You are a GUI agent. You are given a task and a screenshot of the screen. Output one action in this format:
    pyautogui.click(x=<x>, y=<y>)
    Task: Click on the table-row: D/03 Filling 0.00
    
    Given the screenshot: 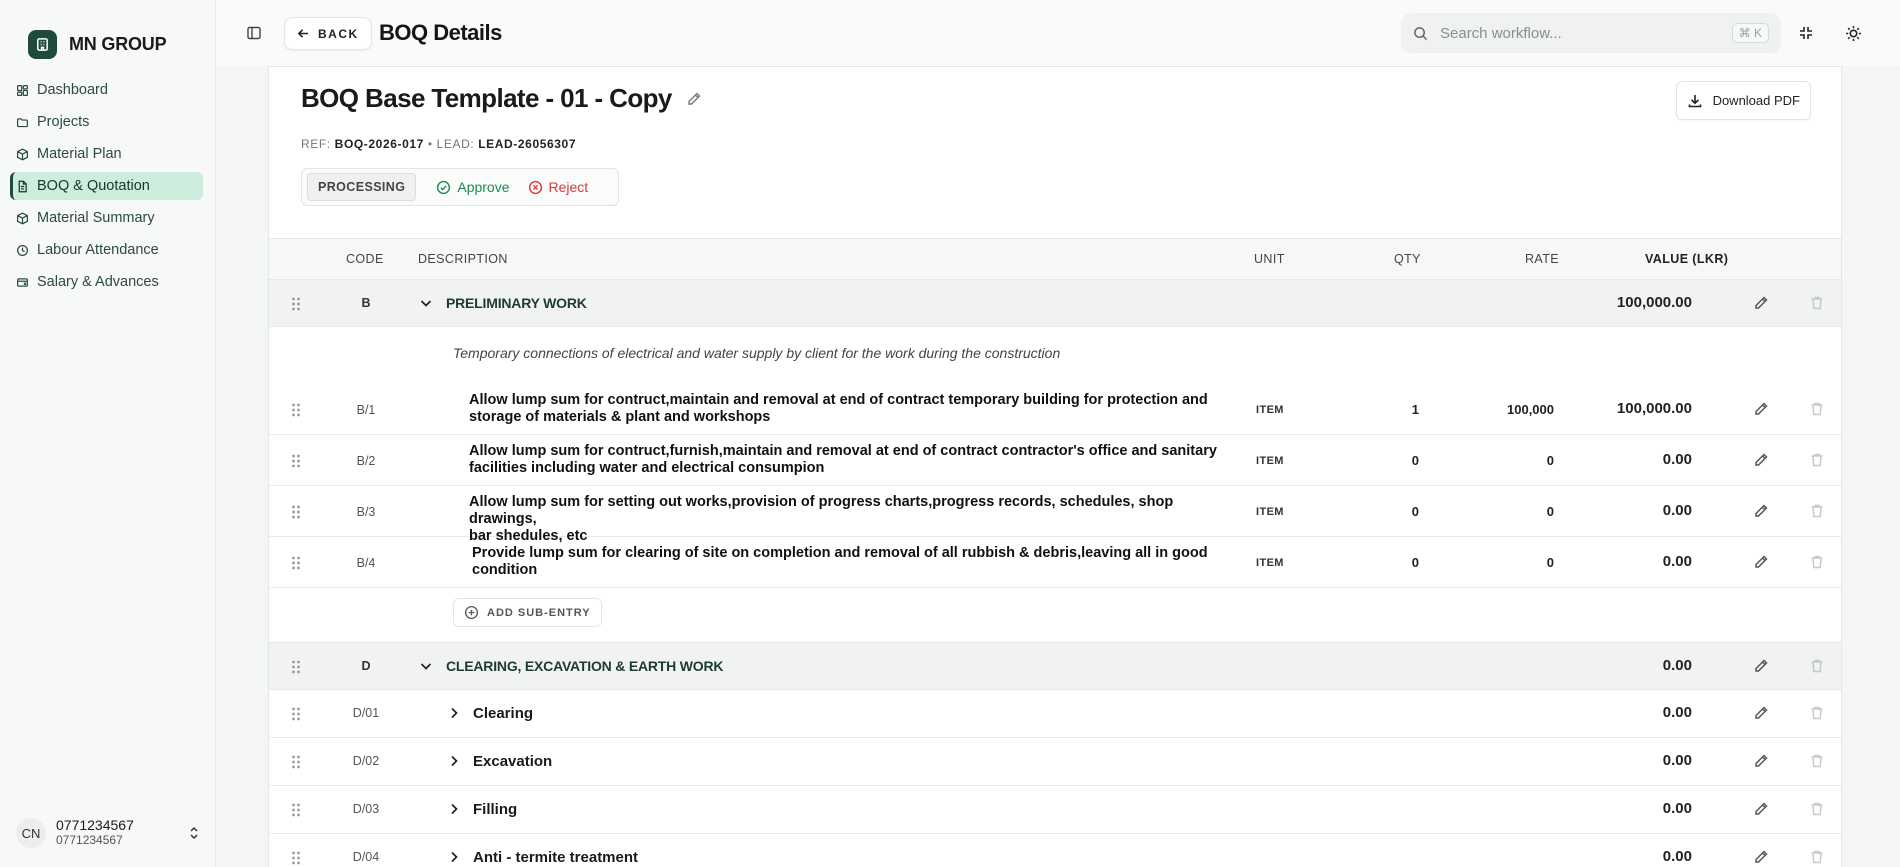 What is the action you would take?
    pyautogui.click(x=1055, y=810)
    